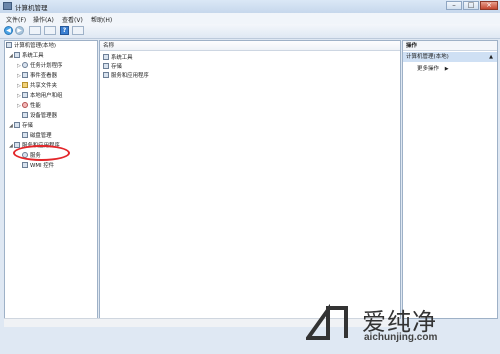 This screenshot has width=500, height=354. I want to click on event-viewer-icon, so click(25, 75).